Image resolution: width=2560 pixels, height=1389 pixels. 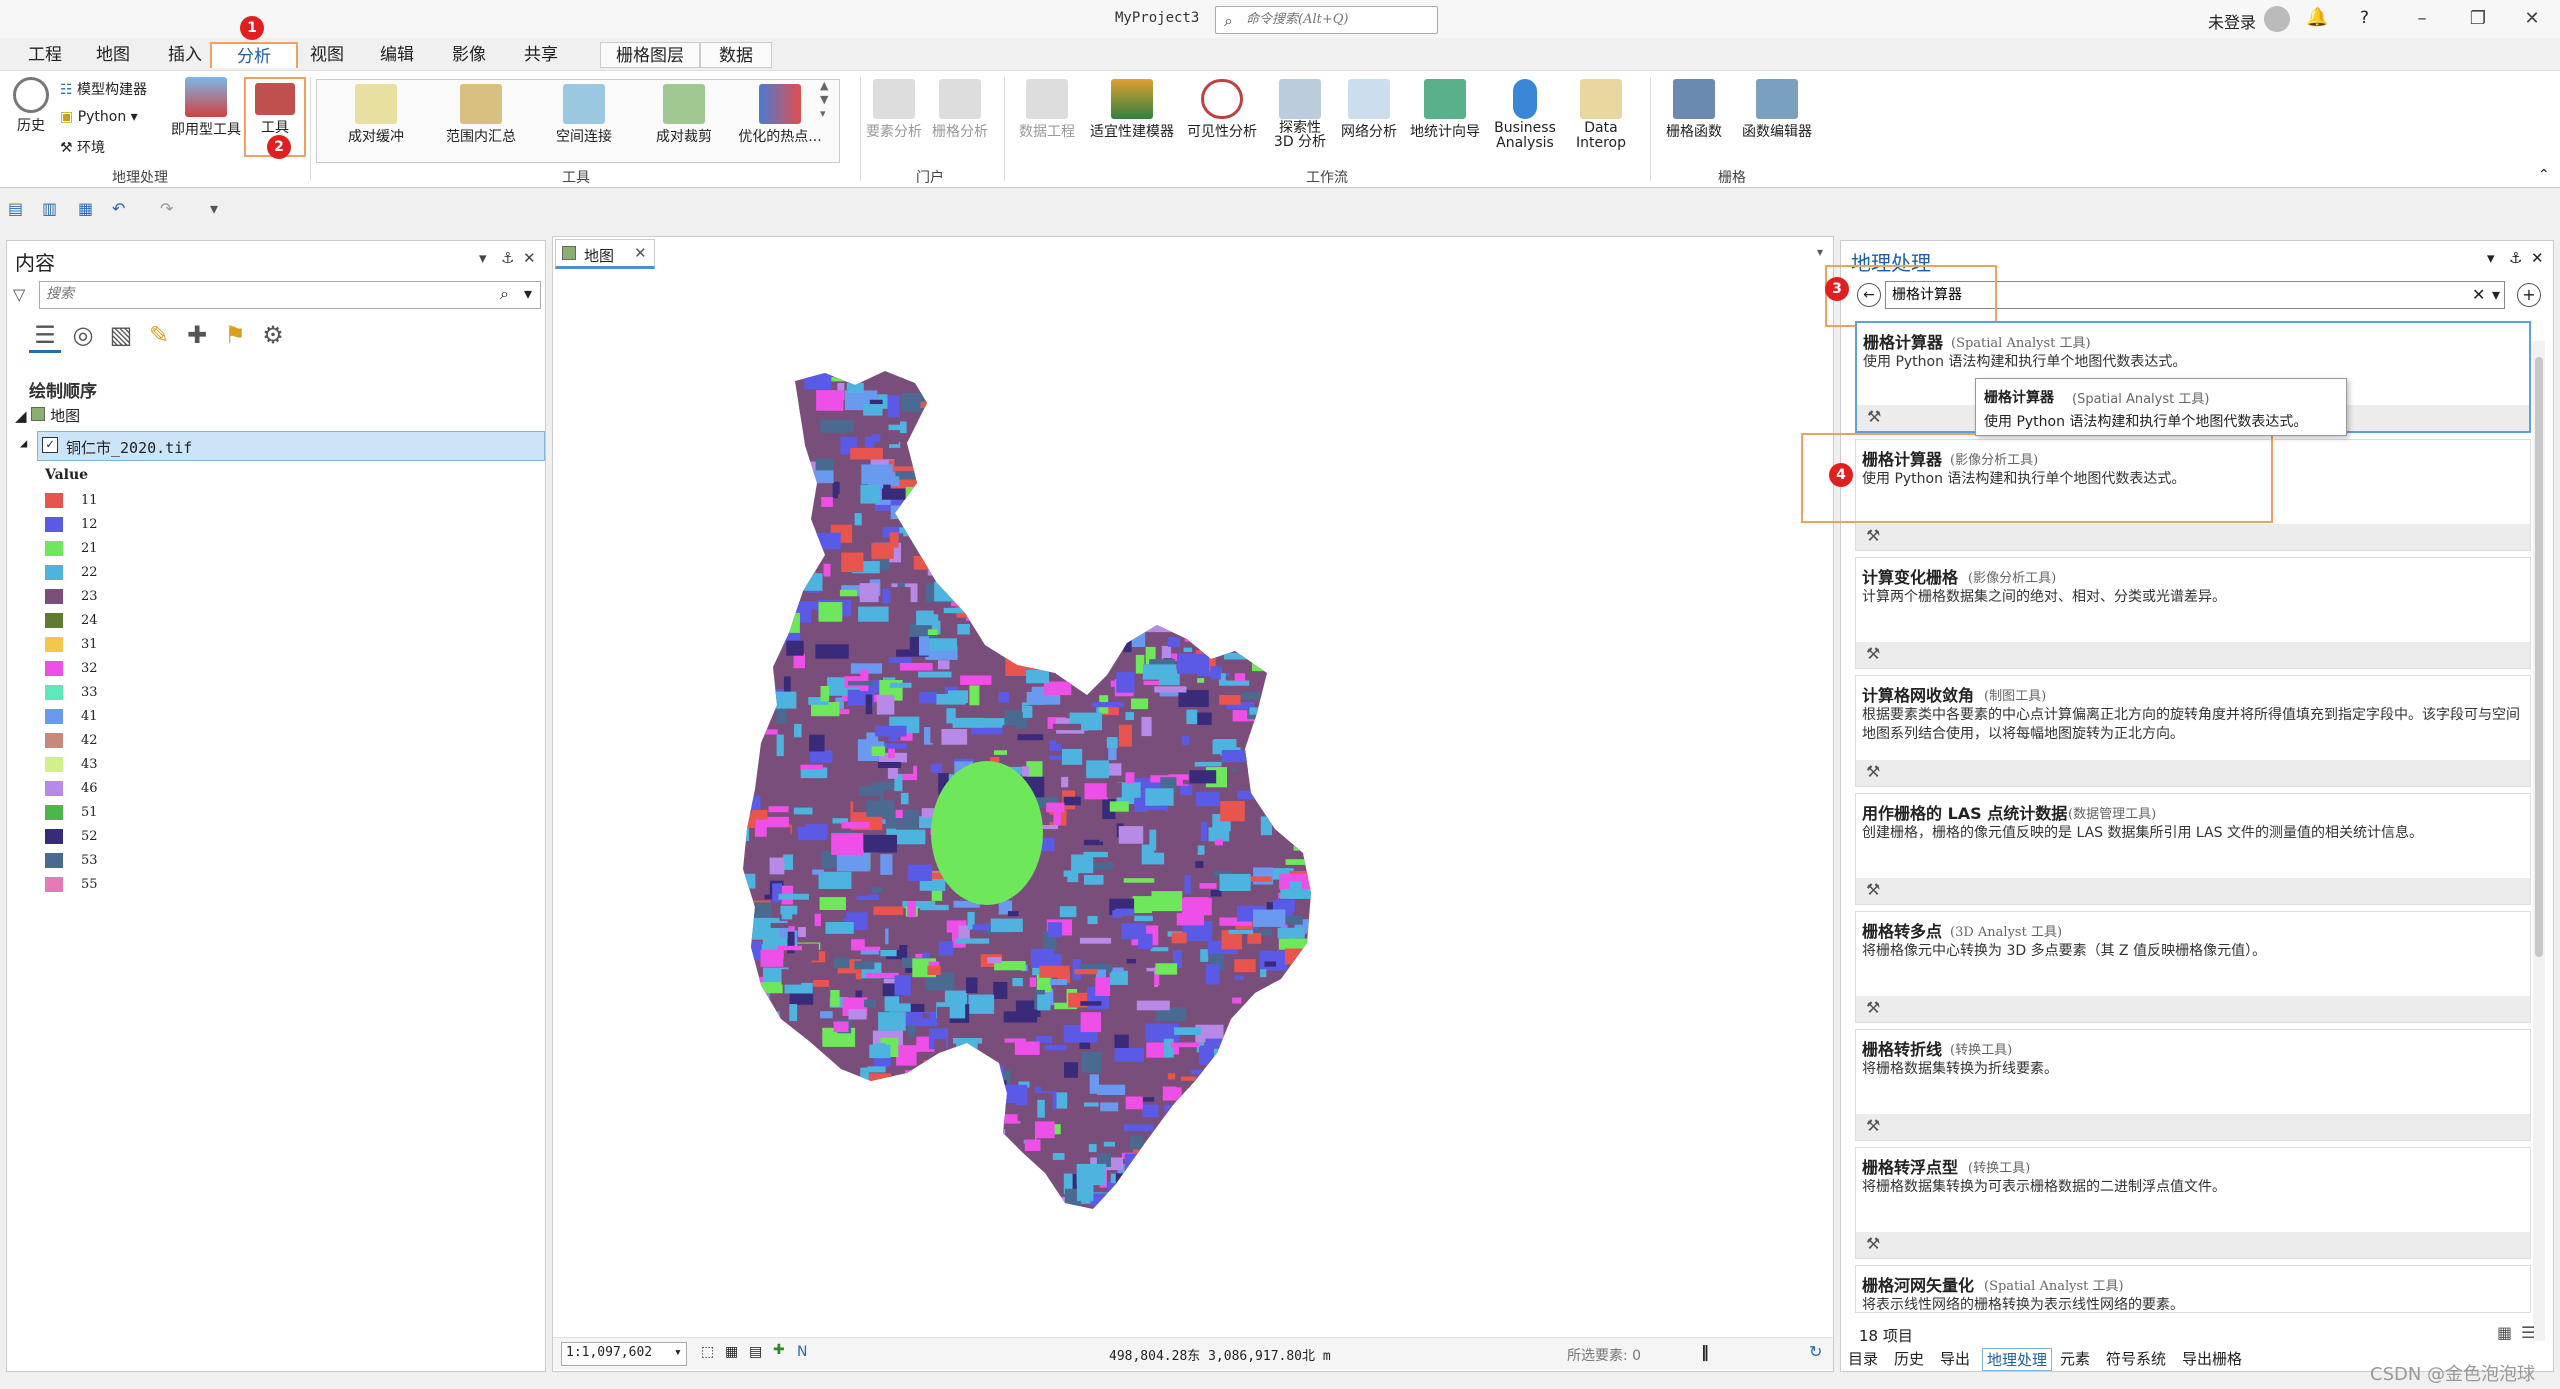 I want to click on ready-tools-button: 即用型工具, so click(x=206, y=108).